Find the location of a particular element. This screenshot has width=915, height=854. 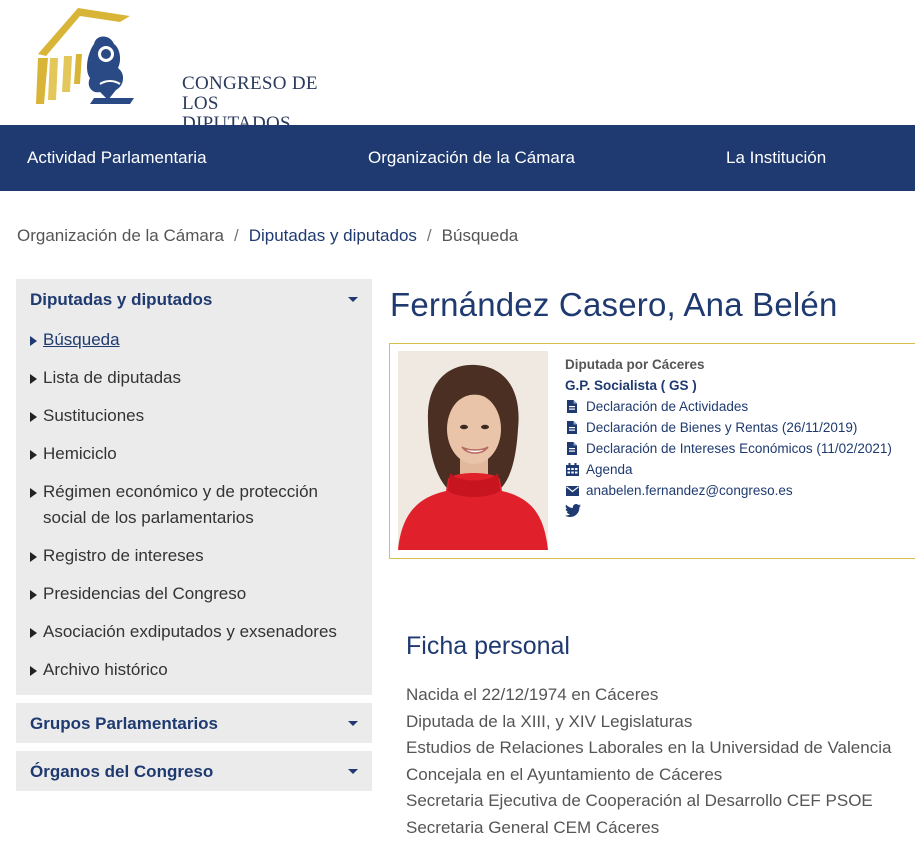

nav-organizacion-camara: Organización de la Cámara is located at coordinates (471, 158).